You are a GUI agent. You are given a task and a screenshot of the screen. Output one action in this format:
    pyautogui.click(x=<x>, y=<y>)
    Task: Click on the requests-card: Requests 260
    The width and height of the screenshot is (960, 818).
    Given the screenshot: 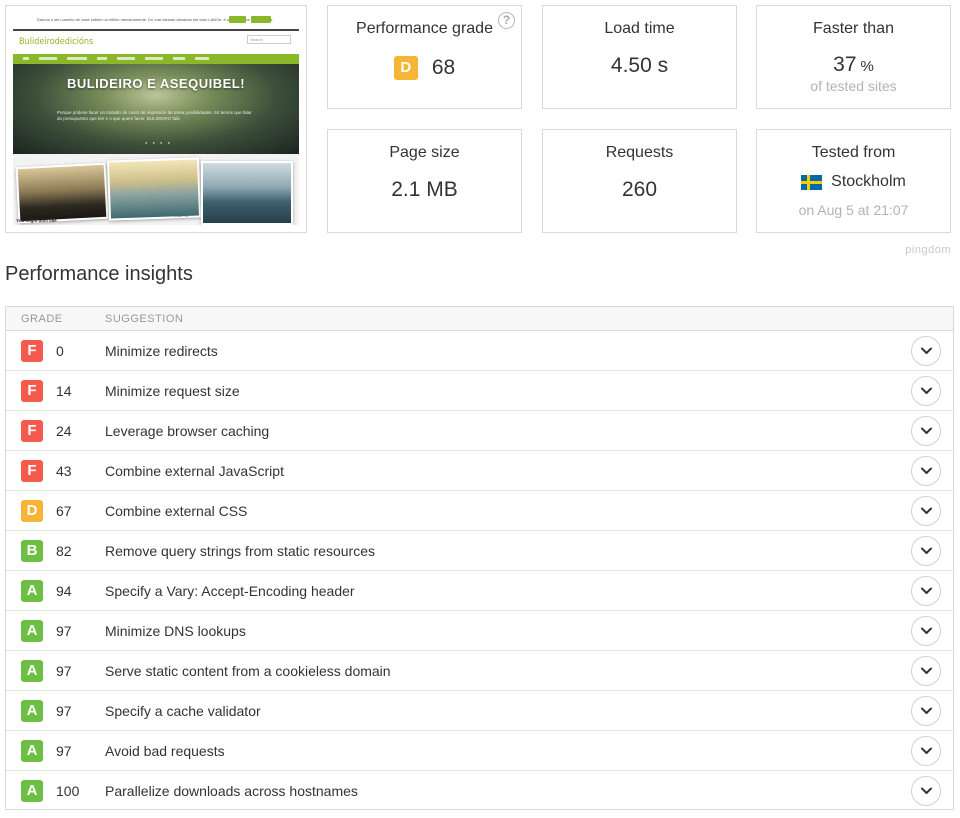 What is the action you would take?
    pyautogui.click(x=639, y=181)
    